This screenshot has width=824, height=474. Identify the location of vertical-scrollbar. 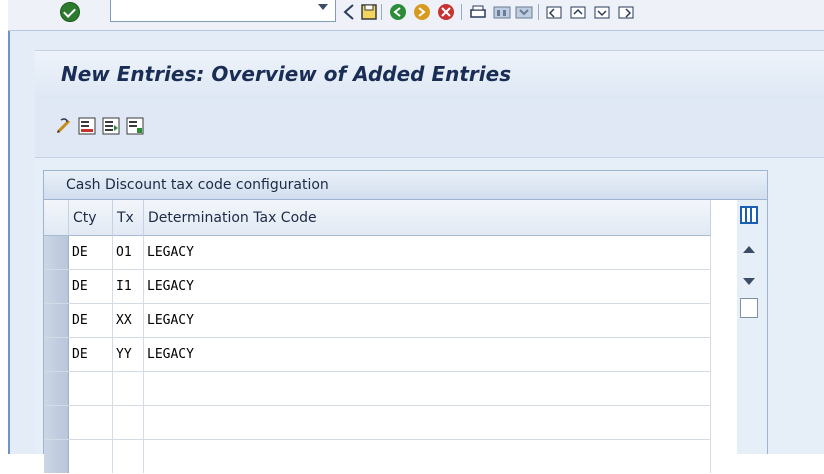
(752, 327).